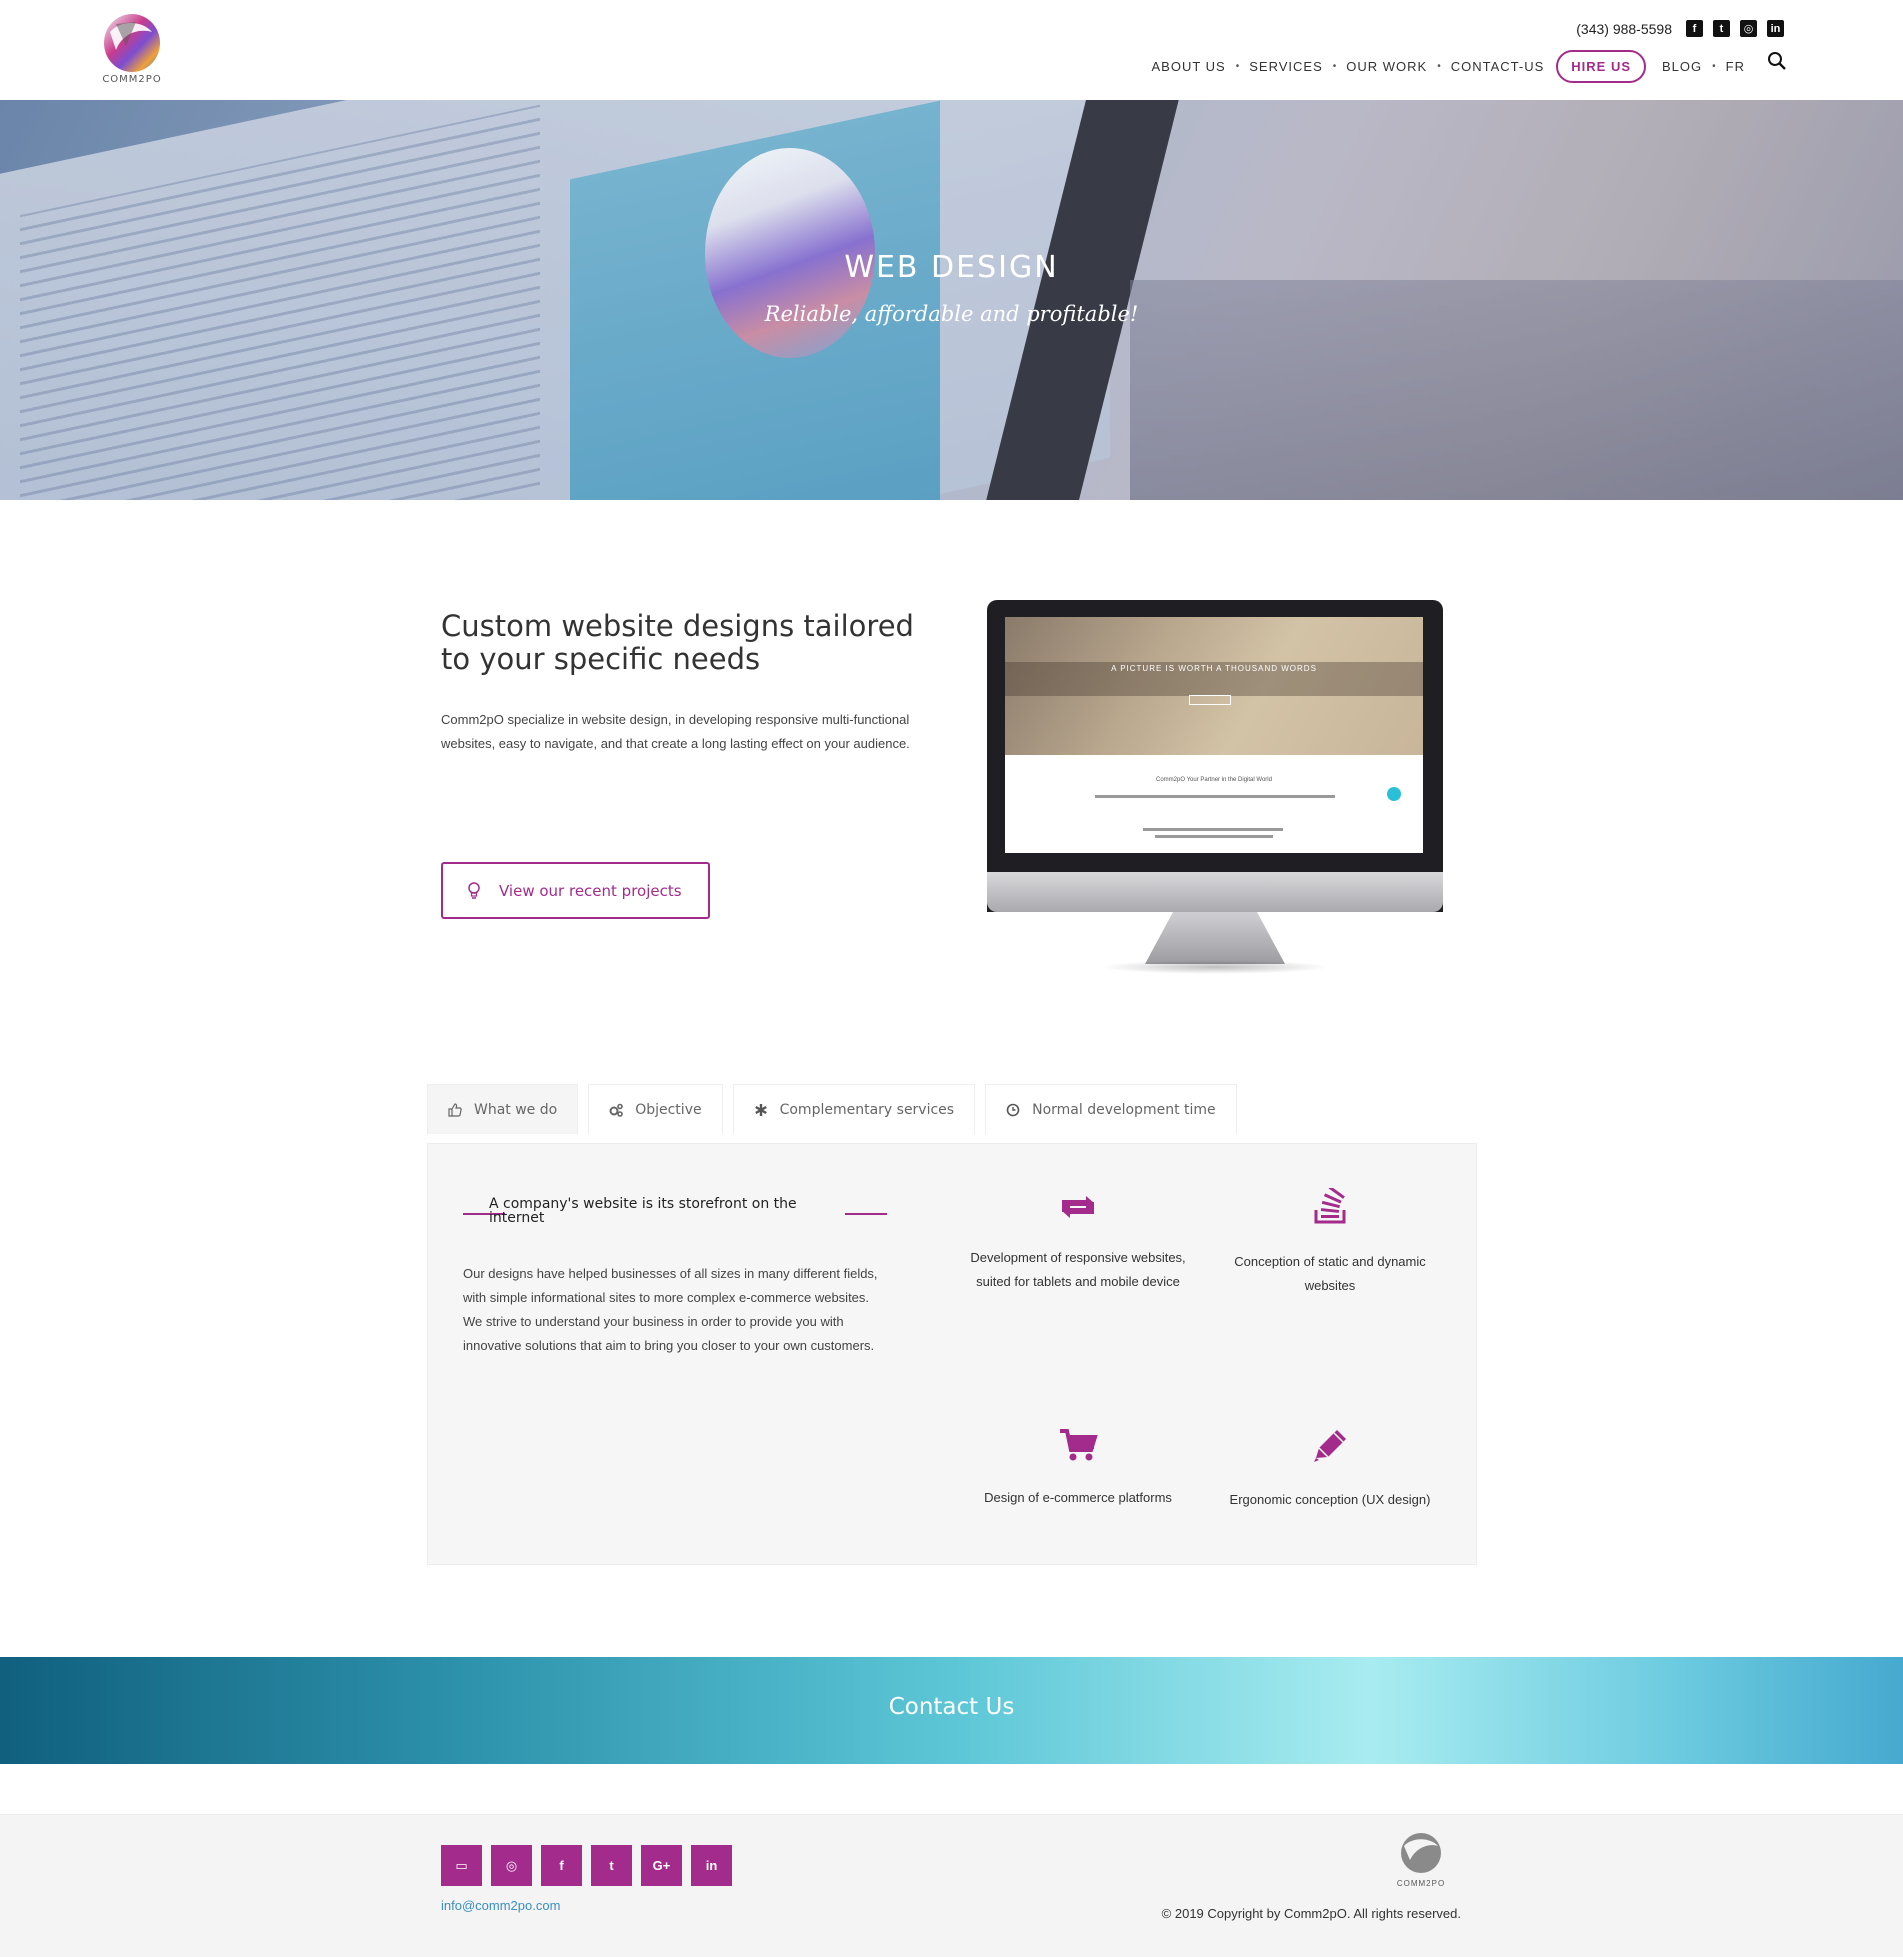 This screenshot has height=1957, width=1903. What do you see at coordinates (1013, 1109) in the screenshot?
I see `clock-icon` at bounding box center [1013, 1109].